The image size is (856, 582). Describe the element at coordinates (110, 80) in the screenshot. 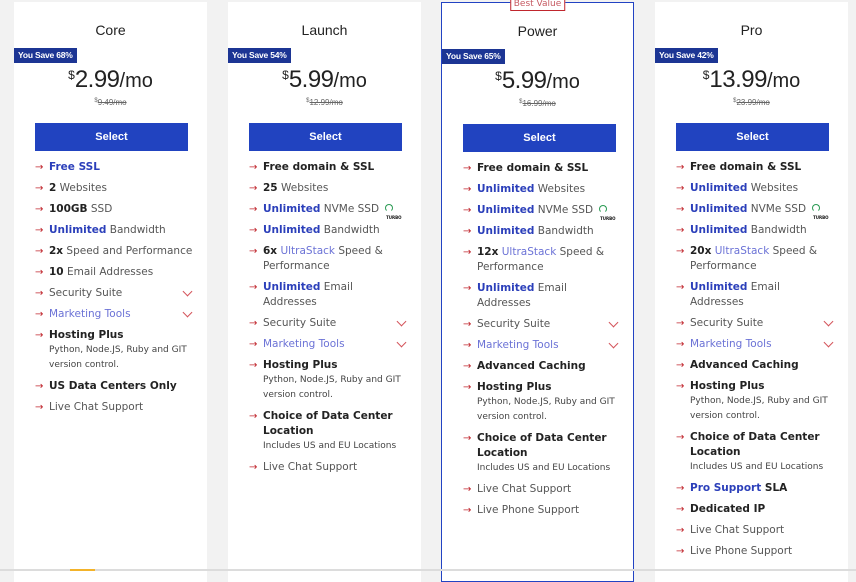

I see `price: $2.99/mo` at that location.